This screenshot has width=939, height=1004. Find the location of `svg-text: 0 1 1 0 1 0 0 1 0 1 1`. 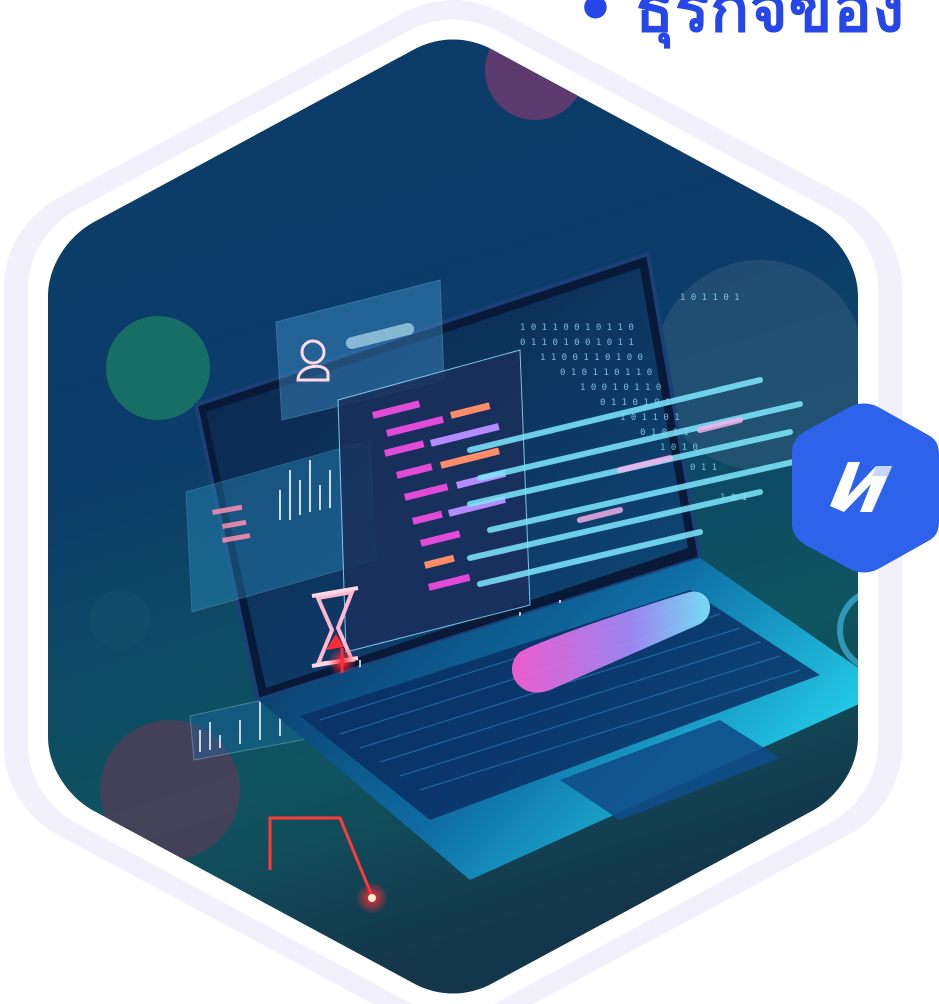

svg-text: 0 1 1 0 1 0 0 1 0 1 1 is located at coordinates (577, 343).